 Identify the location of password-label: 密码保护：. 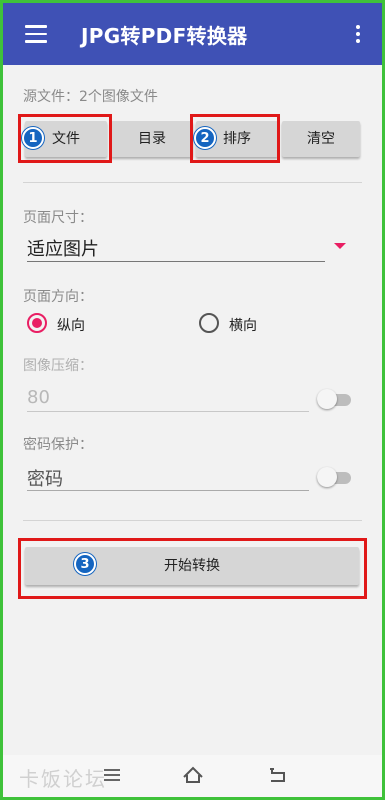
(58, 445).